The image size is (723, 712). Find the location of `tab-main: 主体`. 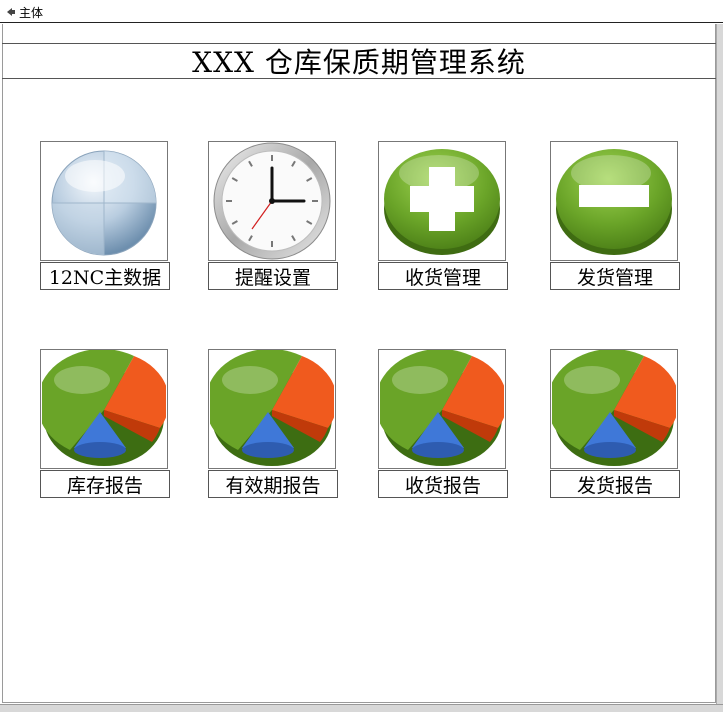

tab-main: 主体 is located at coordinates (24, 12).